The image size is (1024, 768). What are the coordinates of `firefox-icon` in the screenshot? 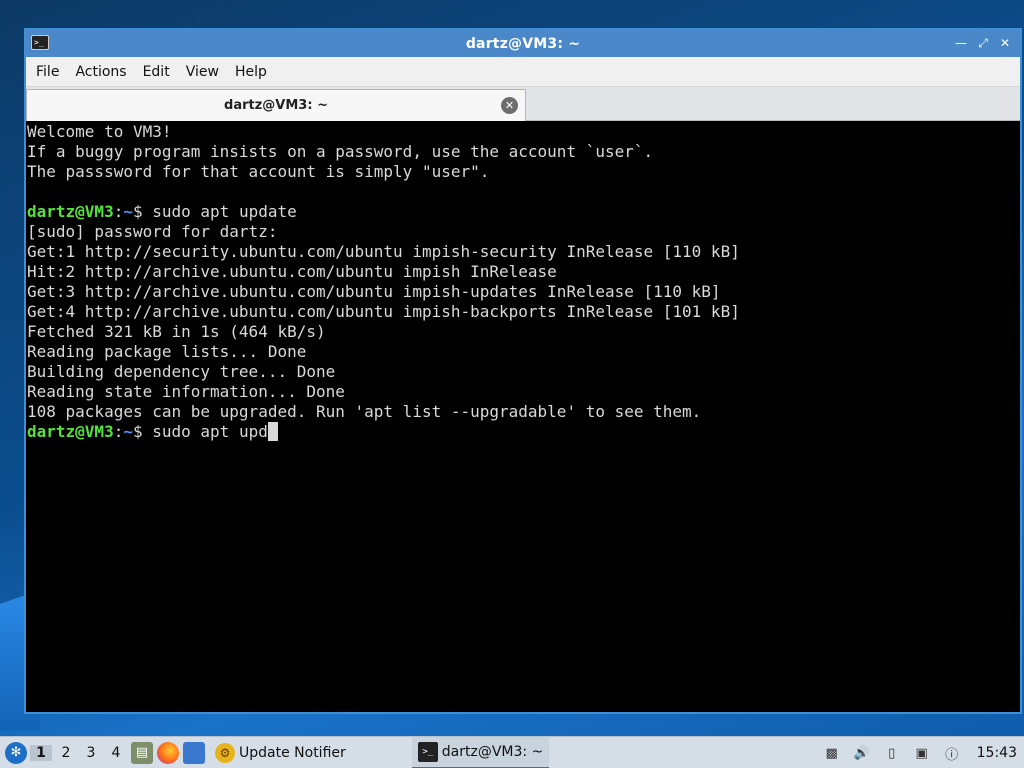 It's located at (168, 752).